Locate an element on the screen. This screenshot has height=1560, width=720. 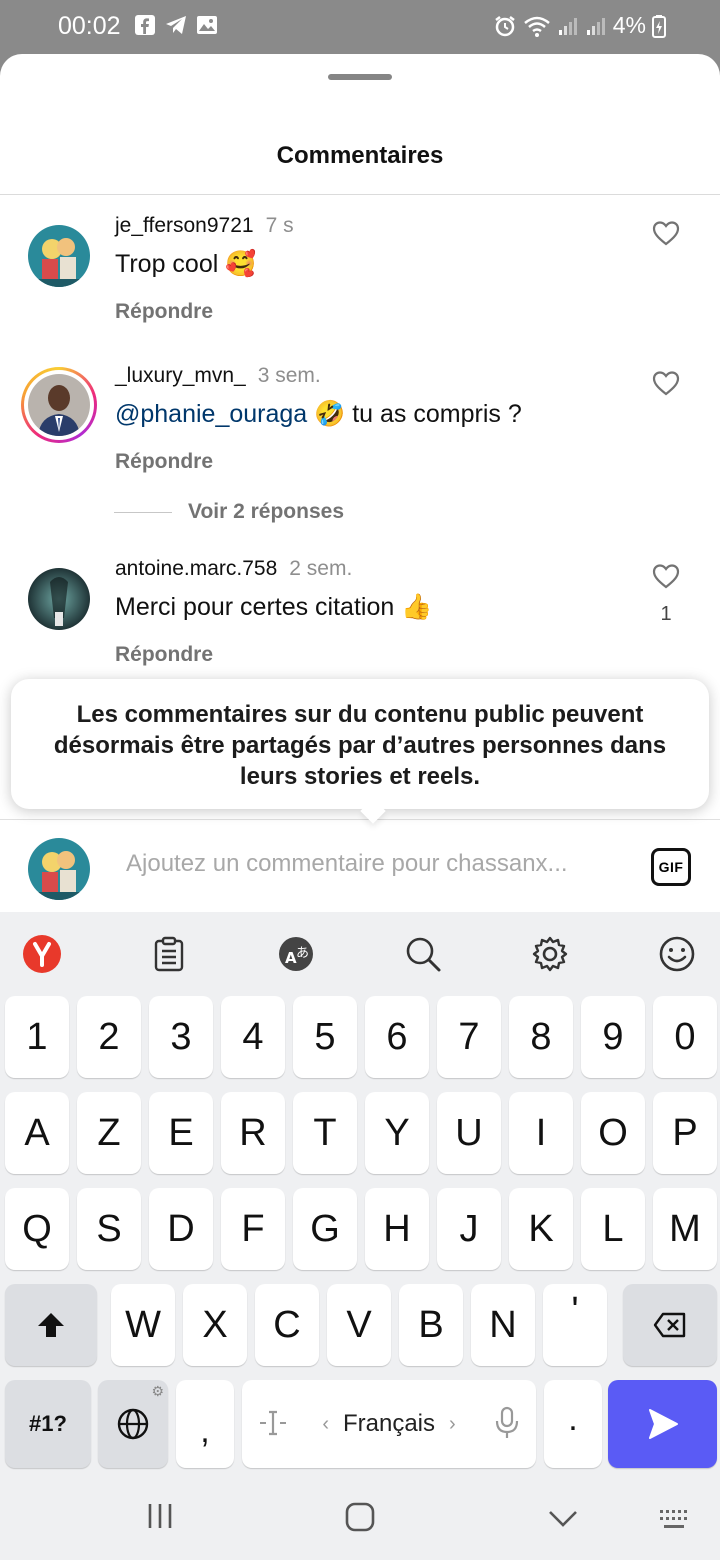
comment-time: 7 s is located at coordinates (279, 225).